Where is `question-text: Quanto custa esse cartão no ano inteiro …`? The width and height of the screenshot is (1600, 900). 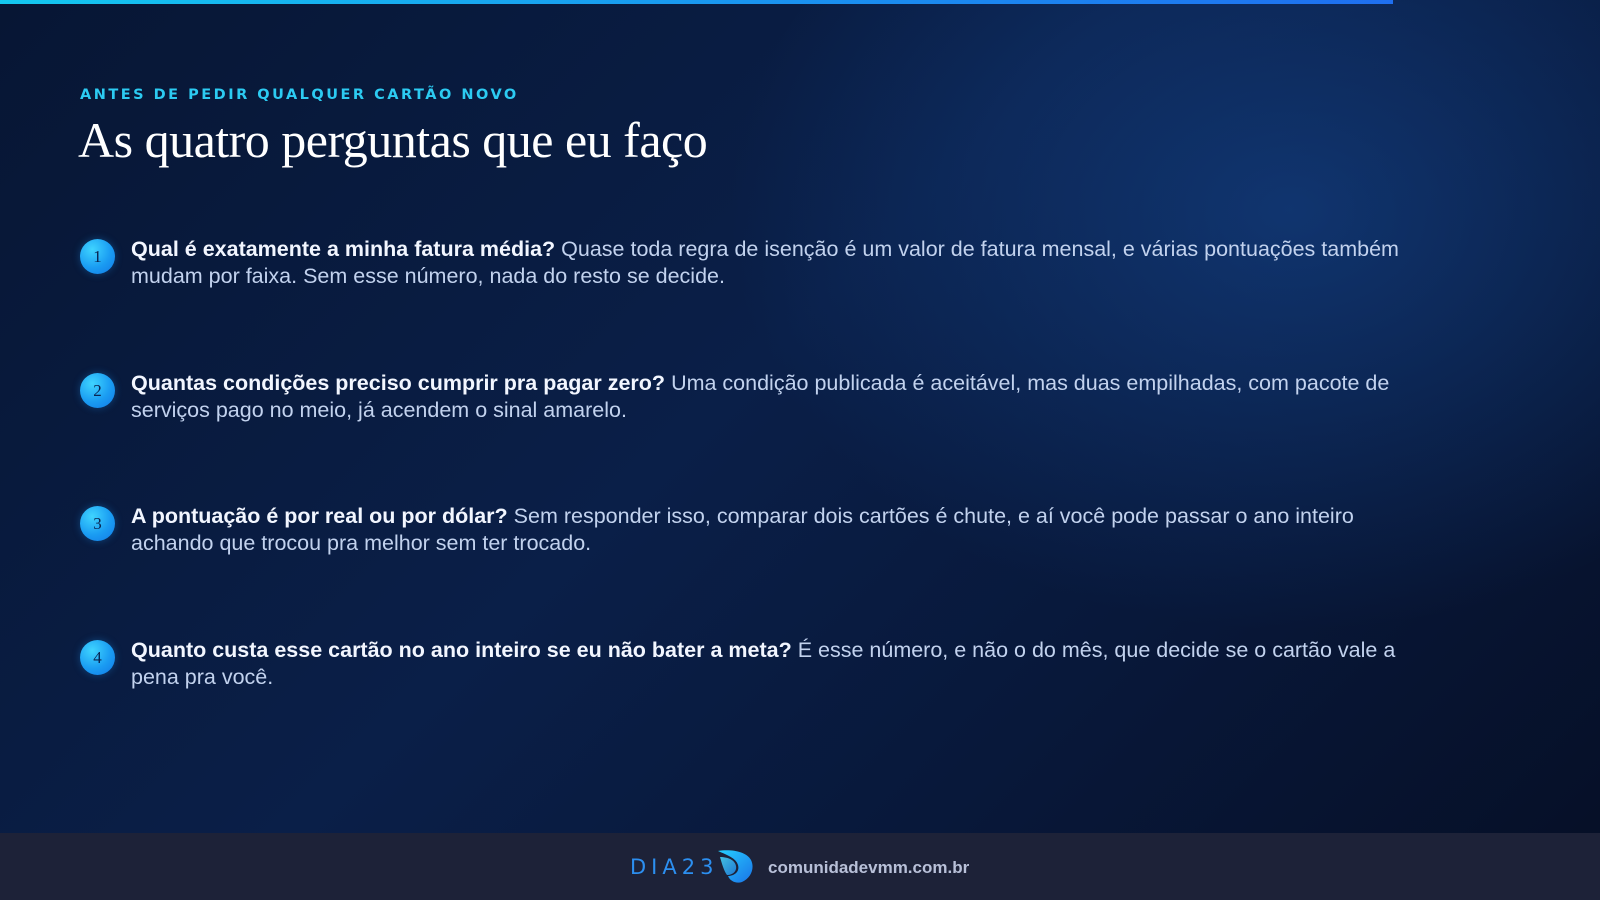 question-text: Quanto custa esse cartão no ano inteiro … is located at coordinates (775, 664).